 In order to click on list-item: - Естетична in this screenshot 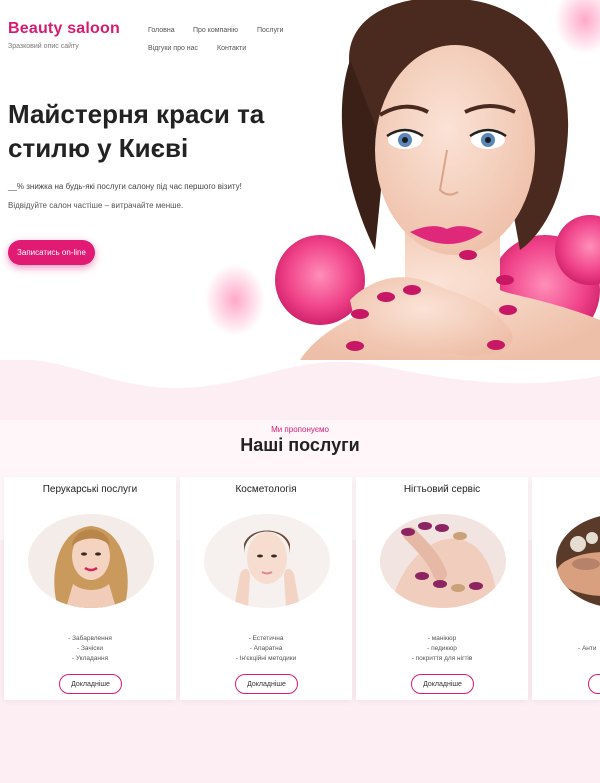, I will do `click(266, 638)`.